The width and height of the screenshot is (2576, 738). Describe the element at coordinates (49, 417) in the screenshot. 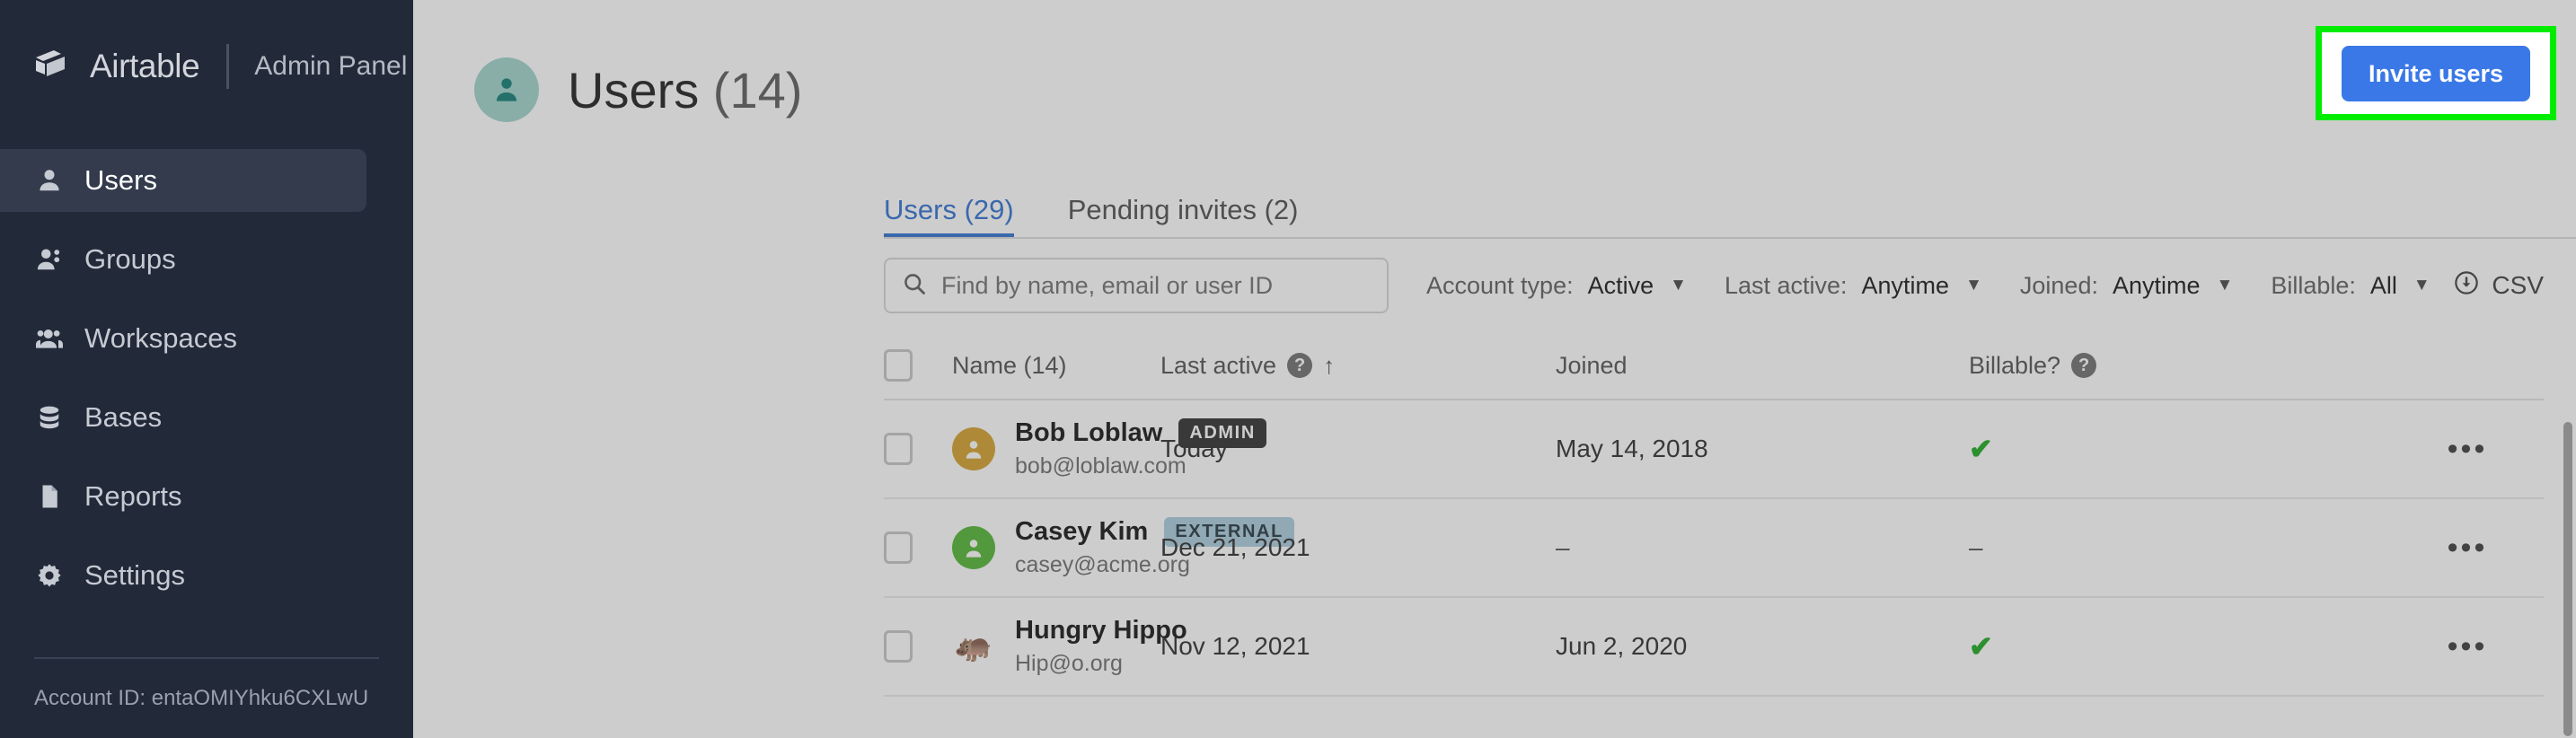

I see `database-icon` at that location.